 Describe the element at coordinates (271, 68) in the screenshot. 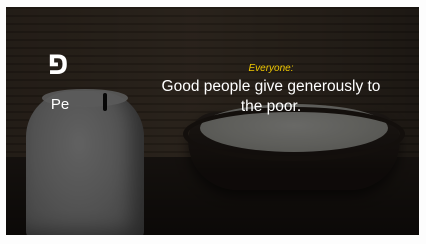

I see `speaker-label: Everyone:` at that location.